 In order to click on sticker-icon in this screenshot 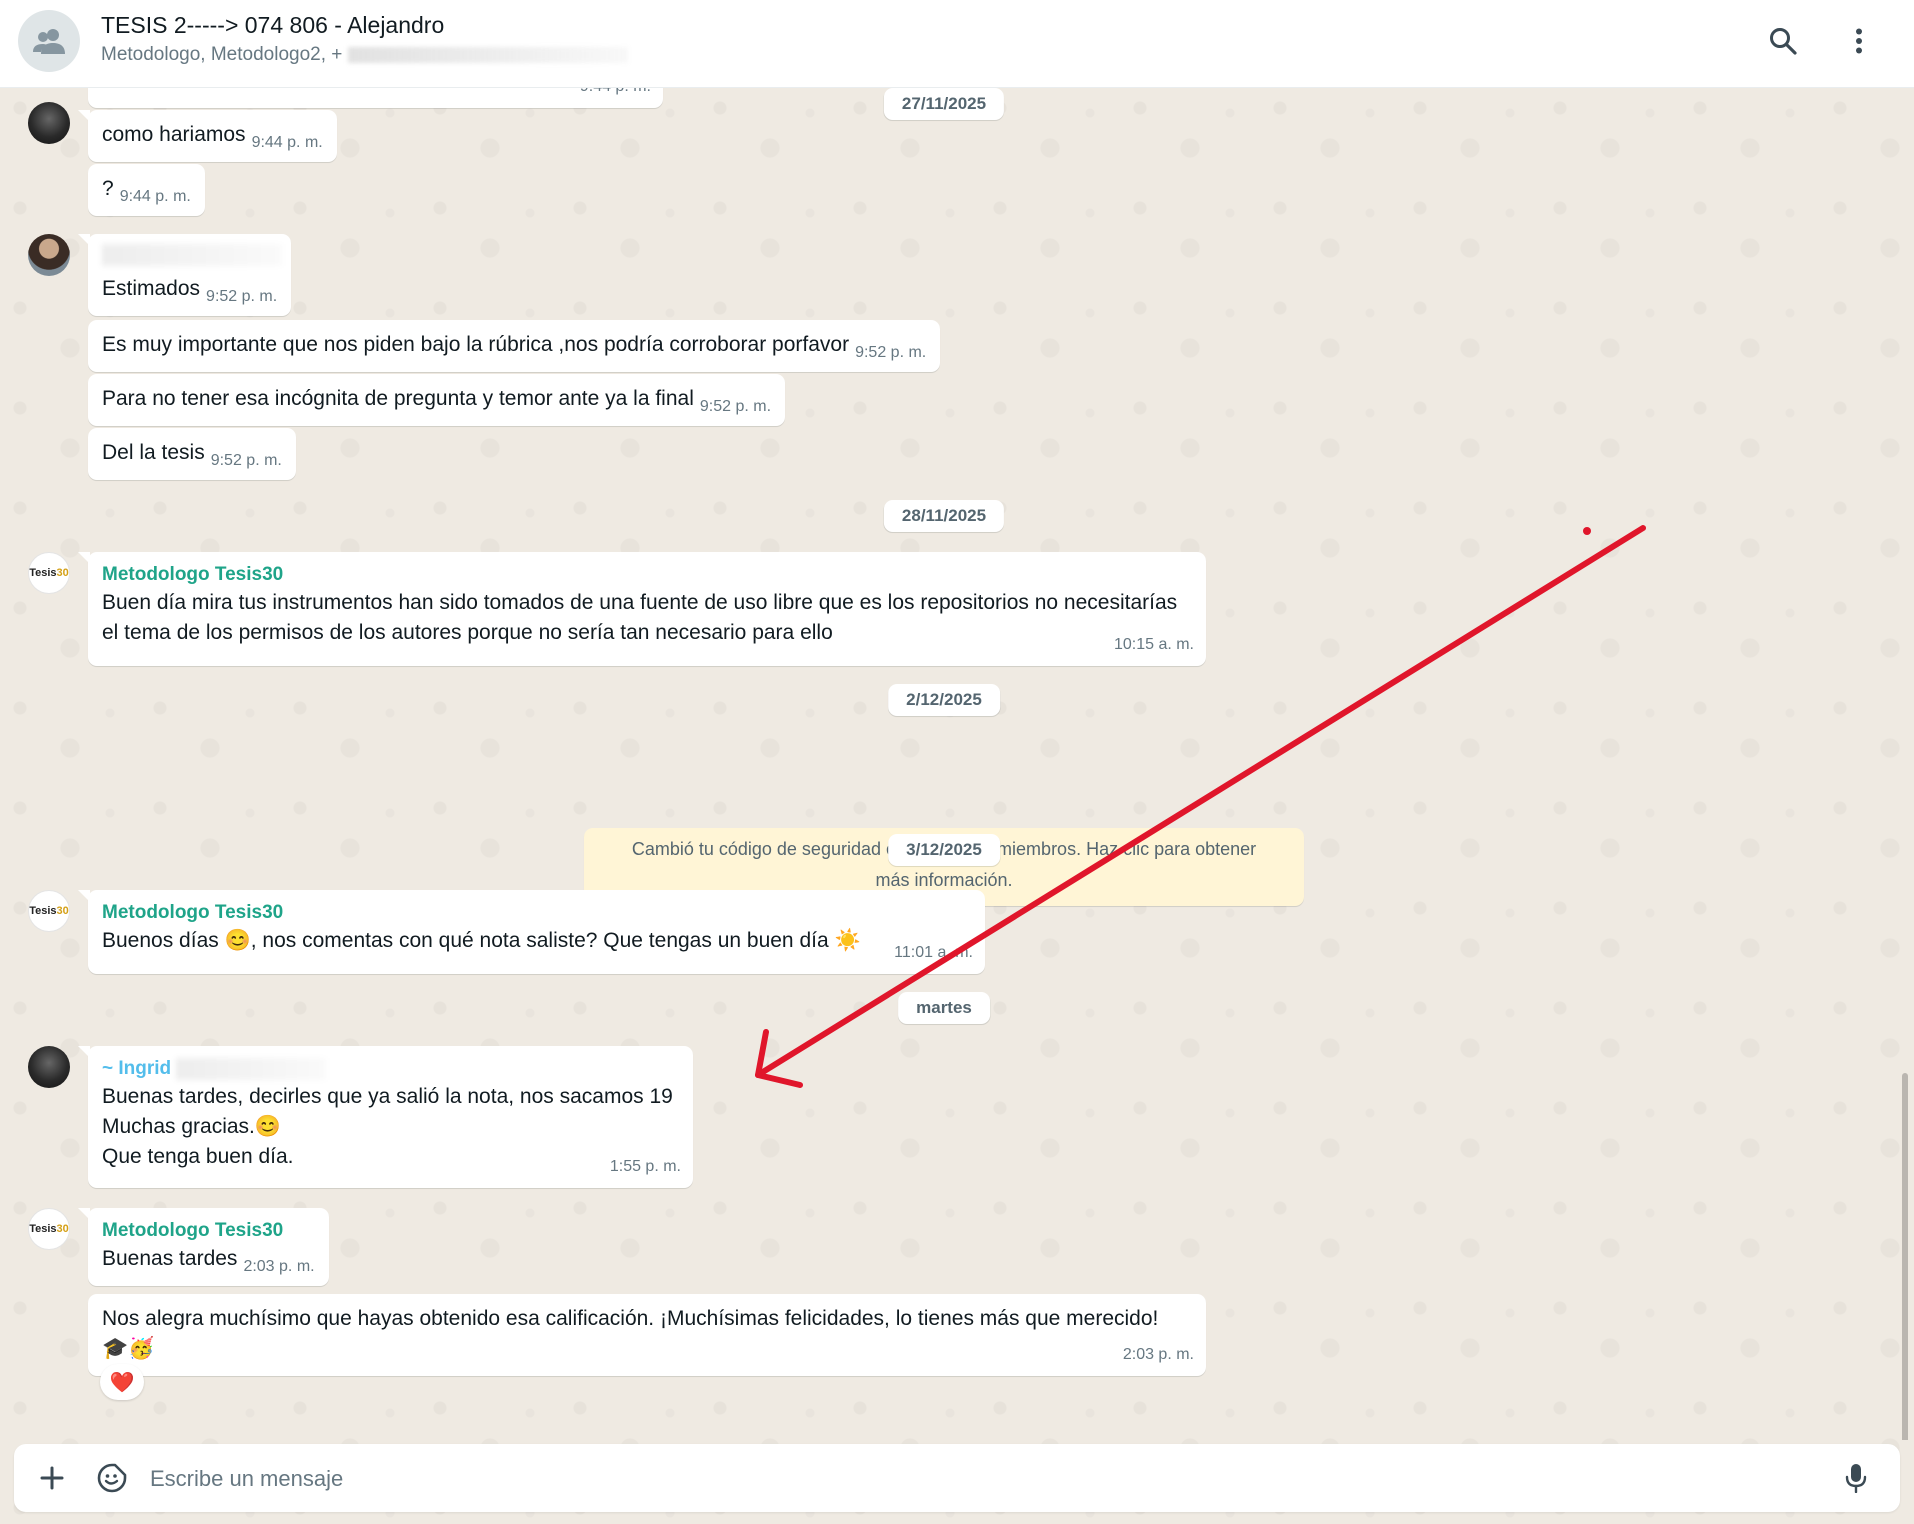, I will do `click(112, 1478)`.